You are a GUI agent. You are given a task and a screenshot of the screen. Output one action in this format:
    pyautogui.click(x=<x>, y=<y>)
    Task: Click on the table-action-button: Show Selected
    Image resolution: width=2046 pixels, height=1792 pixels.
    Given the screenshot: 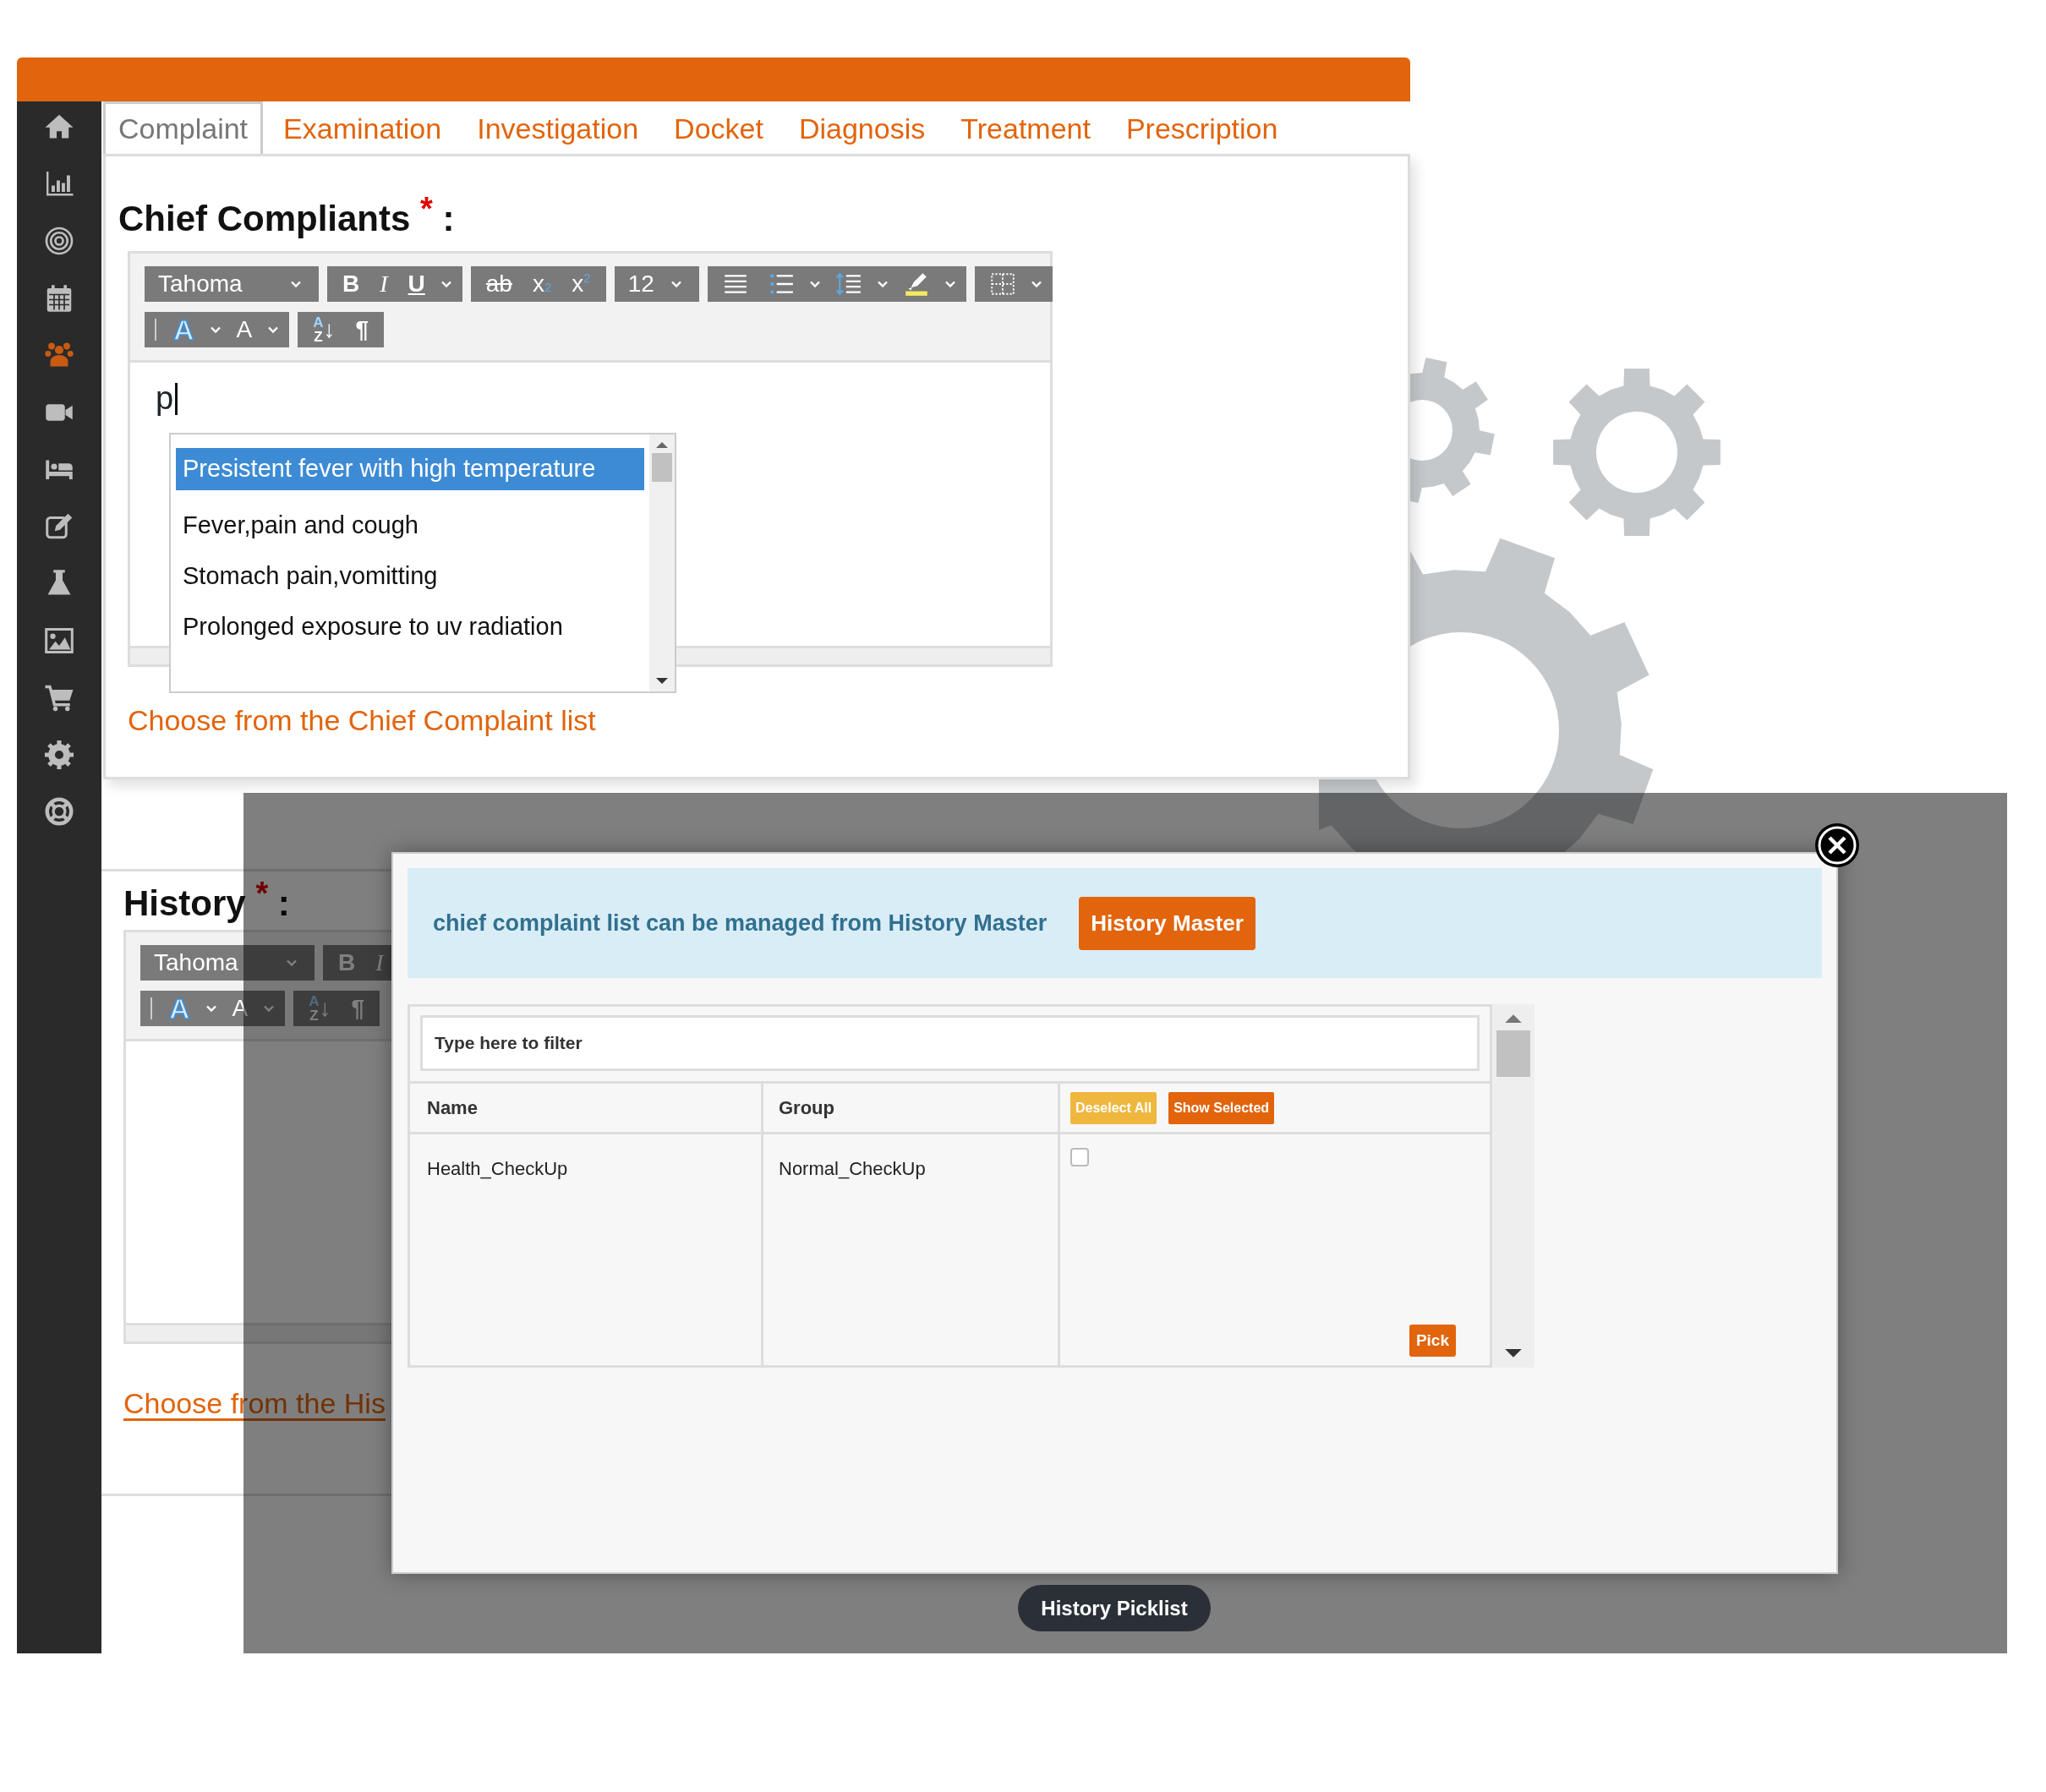 What is the action you would take?
    pyautogui.click(x=1221, y=1107)
    